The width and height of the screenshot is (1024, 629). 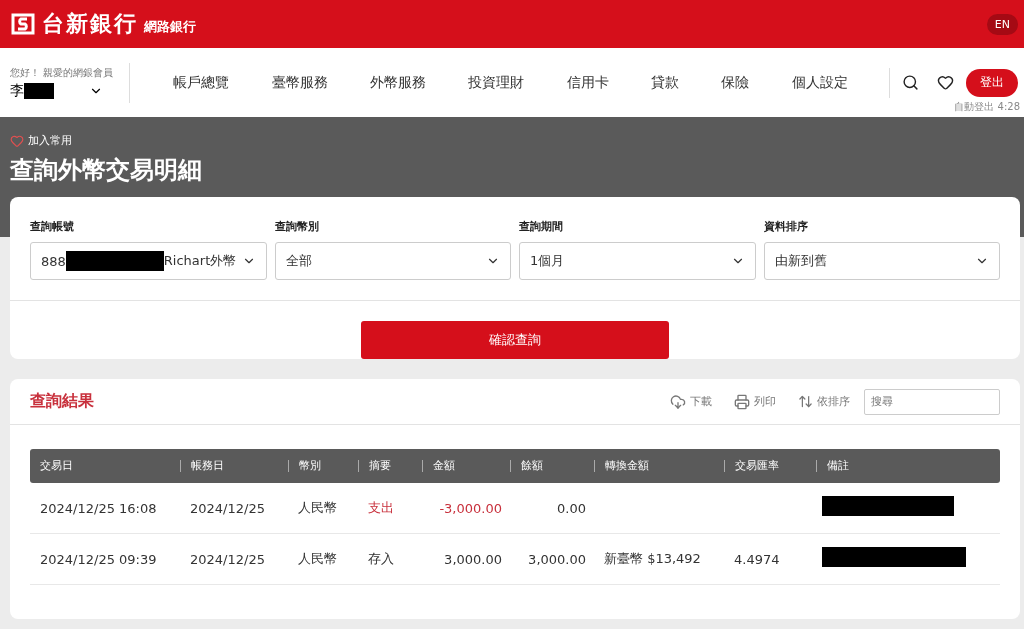 What do you see at coordinates (819, 82) in the screenshot?
I see `nav-item: 個人設定` at bounding box center [819, 82].